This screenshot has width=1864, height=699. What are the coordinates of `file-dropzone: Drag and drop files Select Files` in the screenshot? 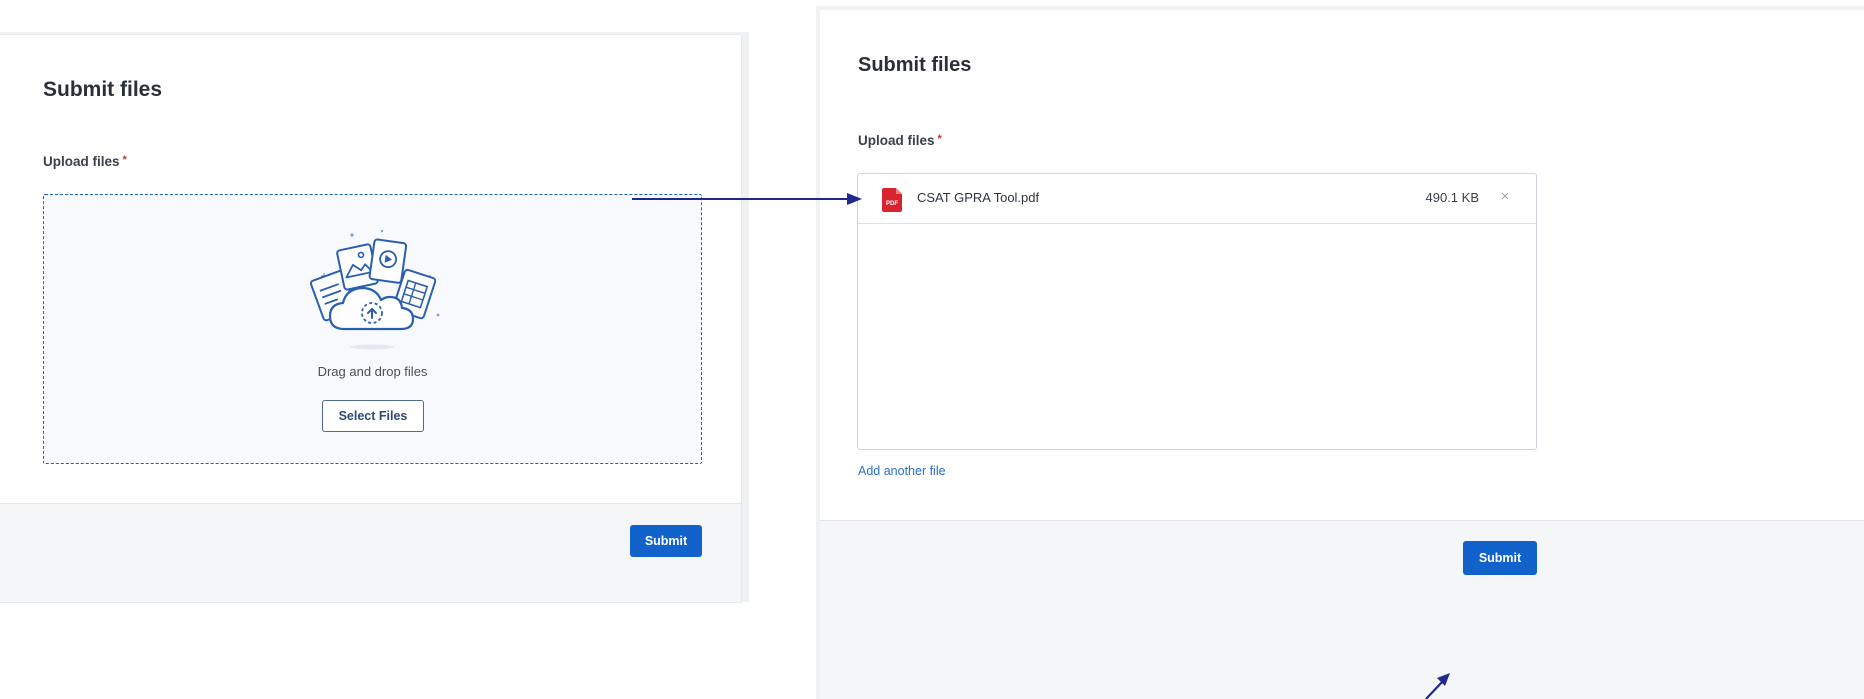 It's located at (372, 329).